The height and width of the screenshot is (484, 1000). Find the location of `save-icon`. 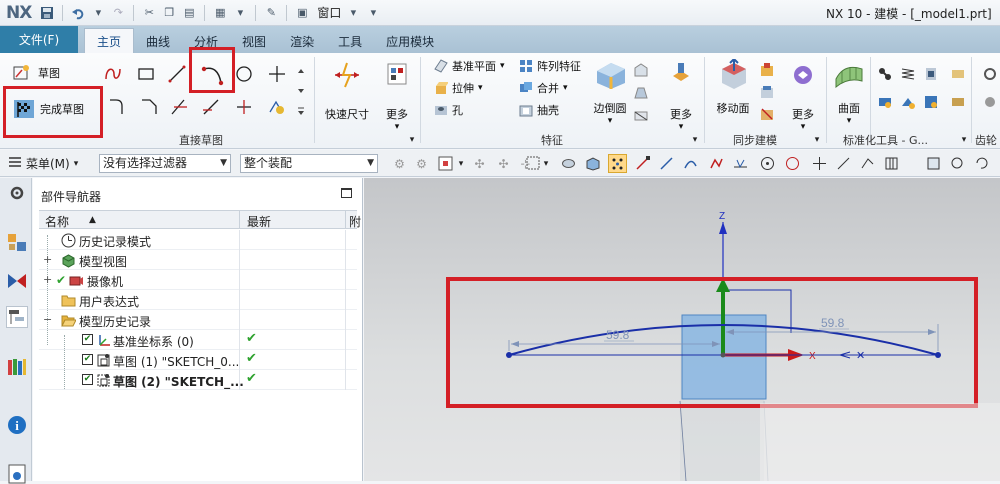

save-icon is located at coordinates (47, 13).